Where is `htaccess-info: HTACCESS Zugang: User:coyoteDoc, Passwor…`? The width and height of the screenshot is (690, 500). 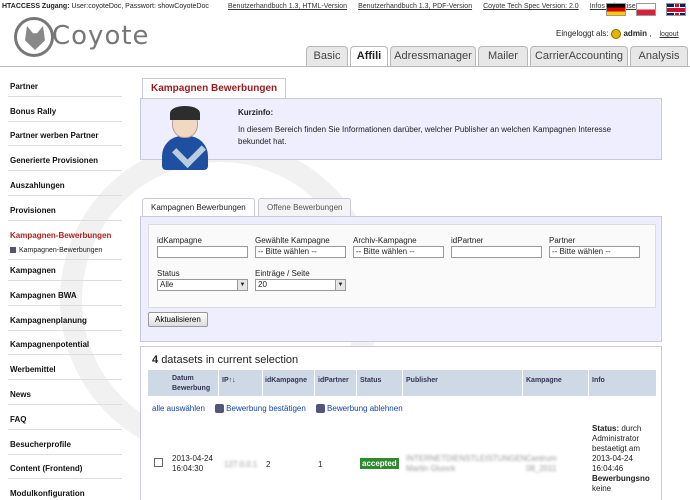 htaccess-info: HTACCESS Zugang: User:coyoteDoc, Passwor… is located at coordinates (105, 6).